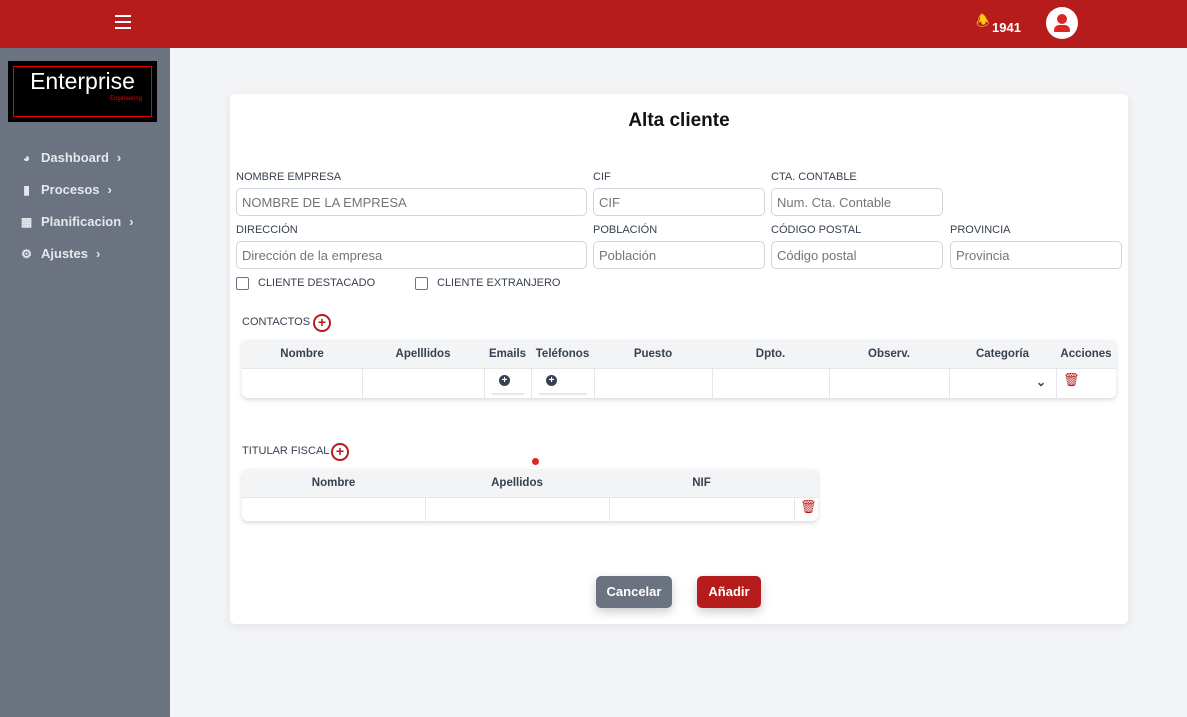  What do you see at coordinates (1041, 382) in the screenshot?
I see `chevron-down-icon: ⌄` at bounding box center [1041, 382].